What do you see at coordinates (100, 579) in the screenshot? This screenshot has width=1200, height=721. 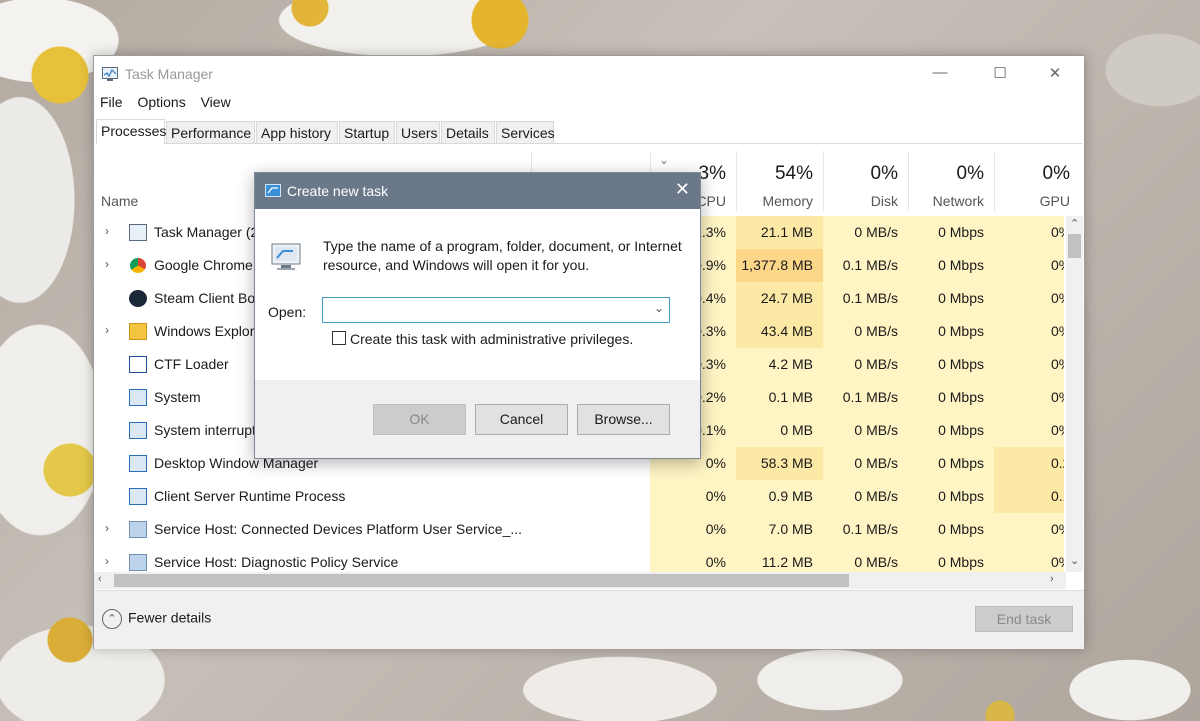 I see `scroll-left-icon: ‹` at bounding box center [100, 579].